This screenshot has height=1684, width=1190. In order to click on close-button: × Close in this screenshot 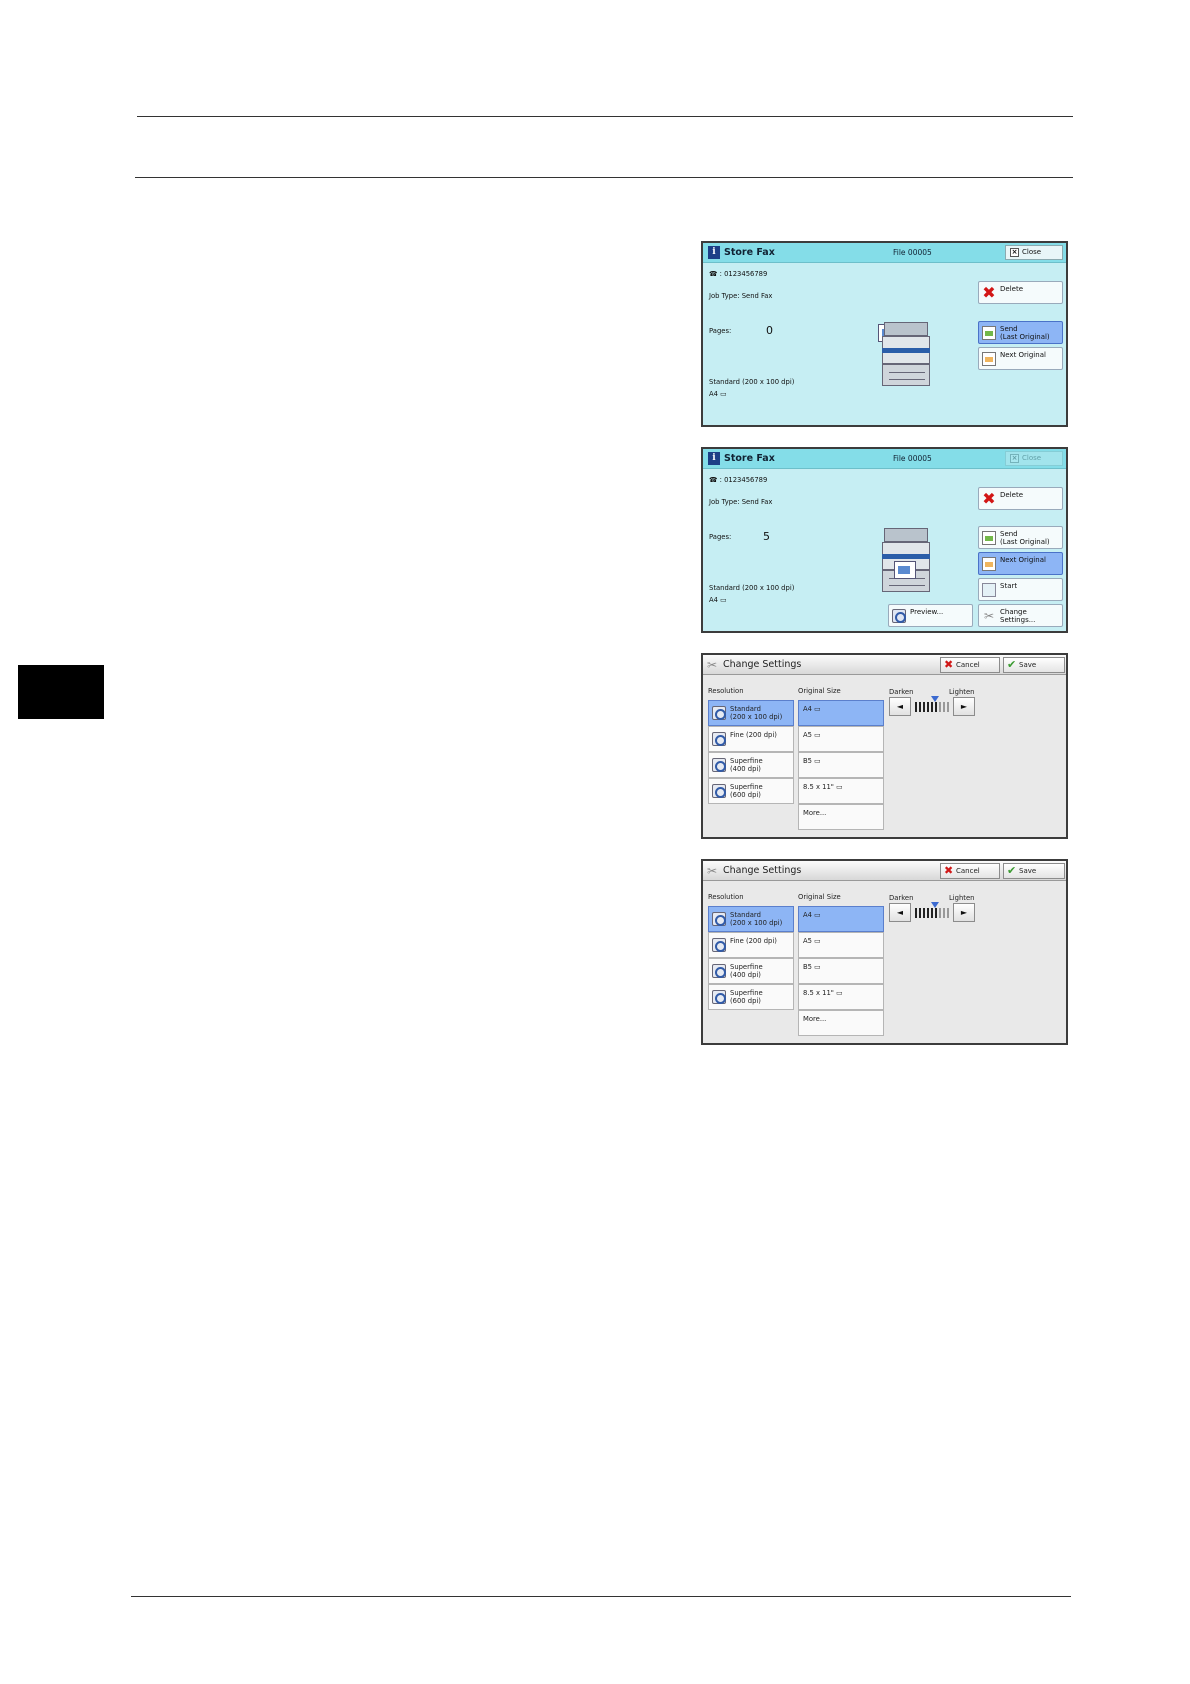, I will do `click(1034, 252)`.